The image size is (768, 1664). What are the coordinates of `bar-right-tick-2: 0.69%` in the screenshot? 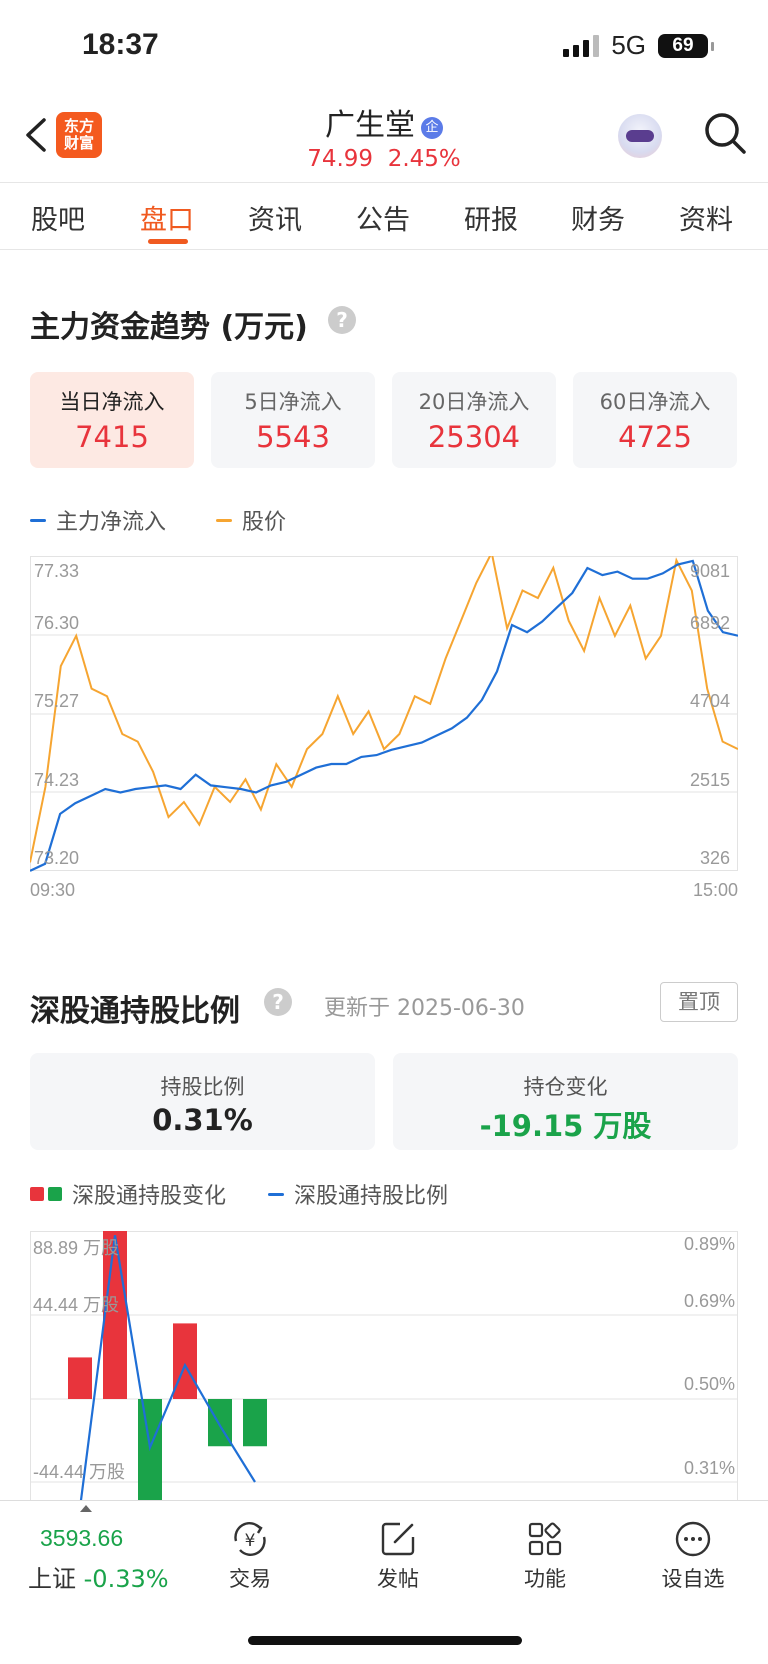 It's located at (709, 1301).